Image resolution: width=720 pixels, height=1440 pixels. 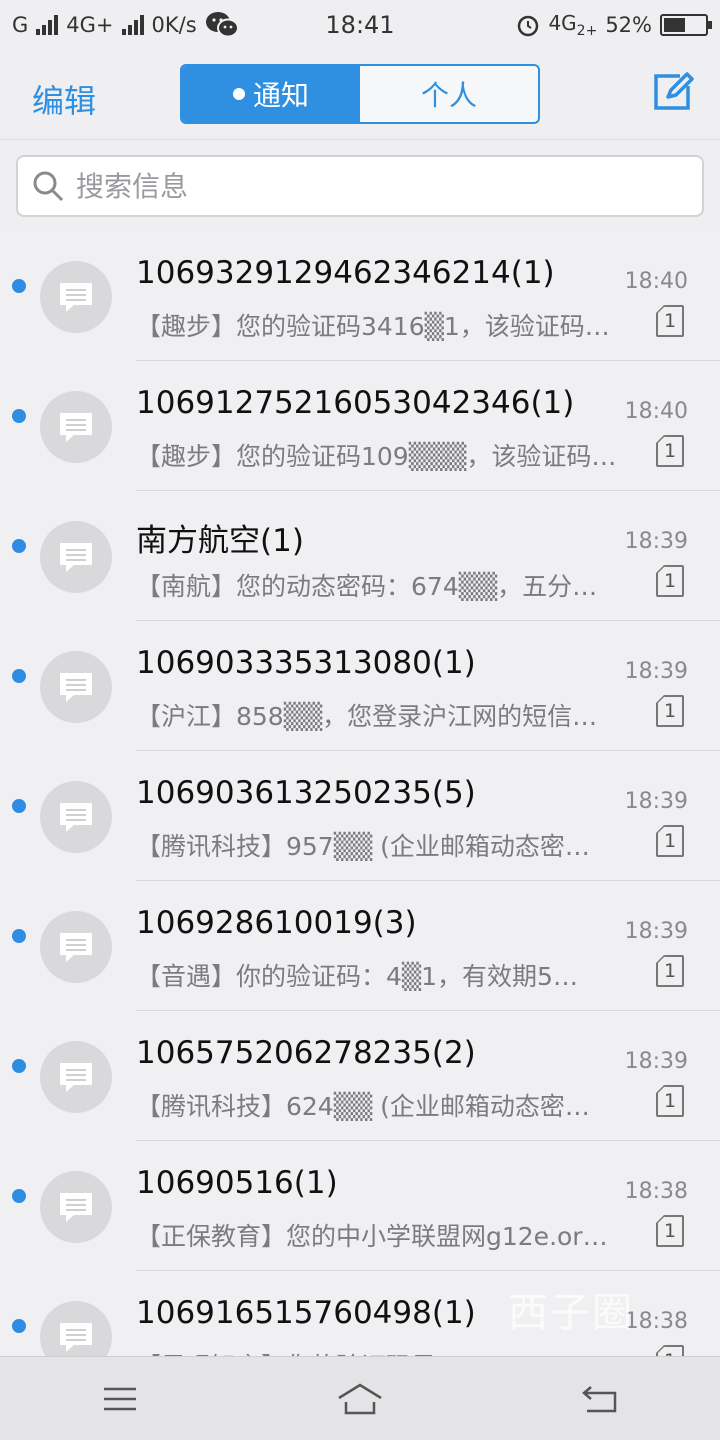 What do you see at coordinates (237, 1183) in the screenshot?
I see `sender-name: 10690516(1)` at bounding box center [237, 1183].